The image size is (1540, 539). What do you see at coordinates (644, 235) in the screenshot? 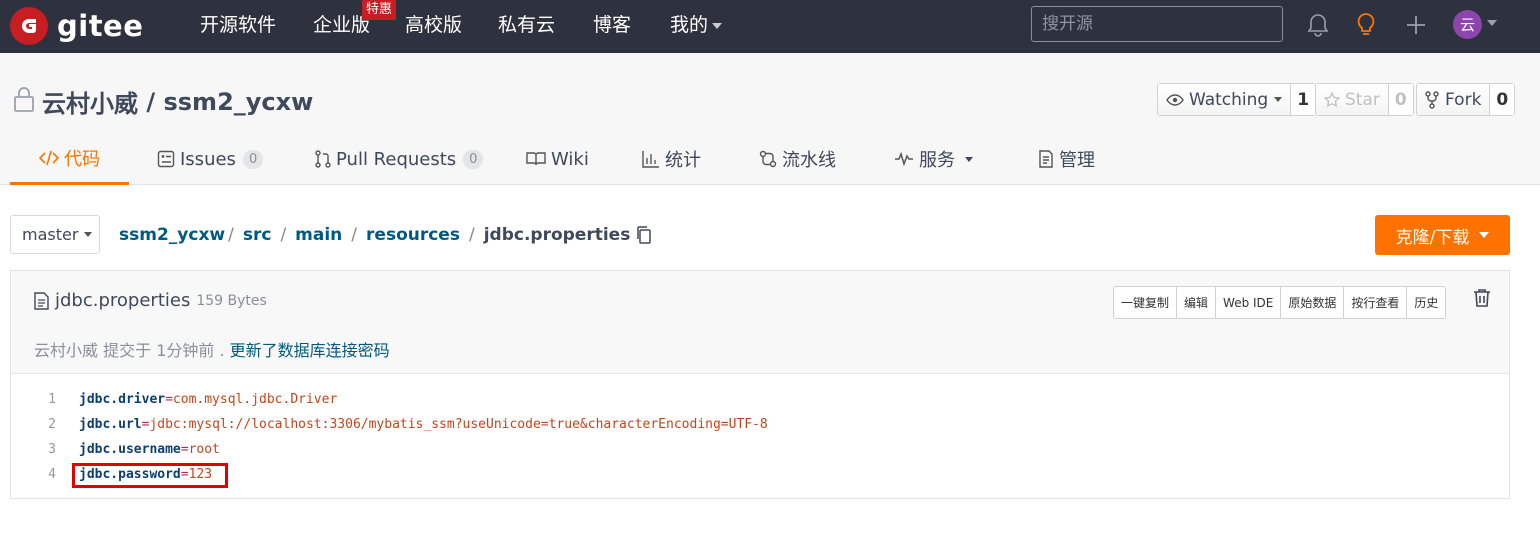
I see `copy-path-icon` at bounding box center [644, 235].